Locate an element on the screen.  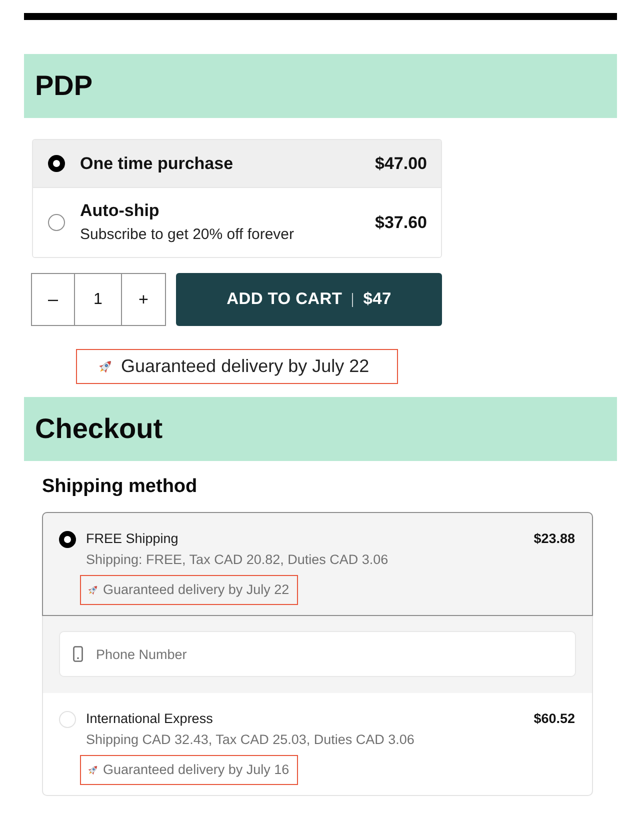
phone-field: Phone Number is located at coordinates (317, 654).